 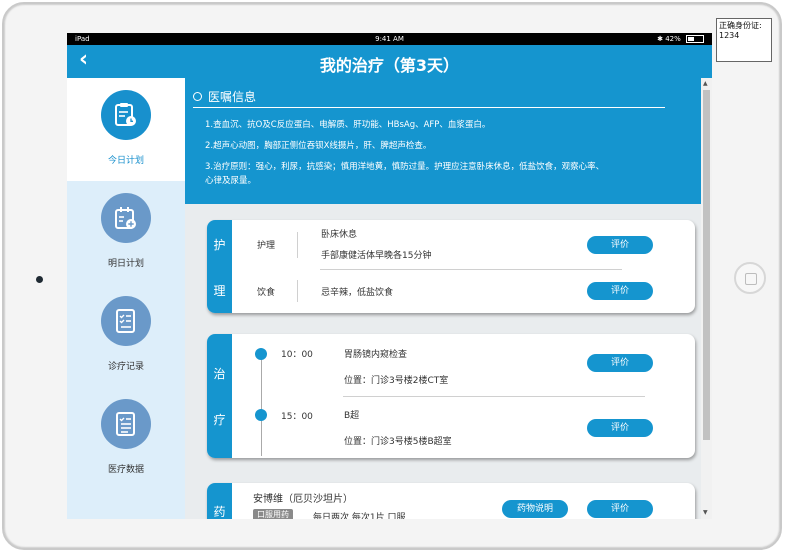 What do you see at coordinates (219, 501) in the screenshot?
I see `medicine-tab: 药` at bounding box center [219, 501].